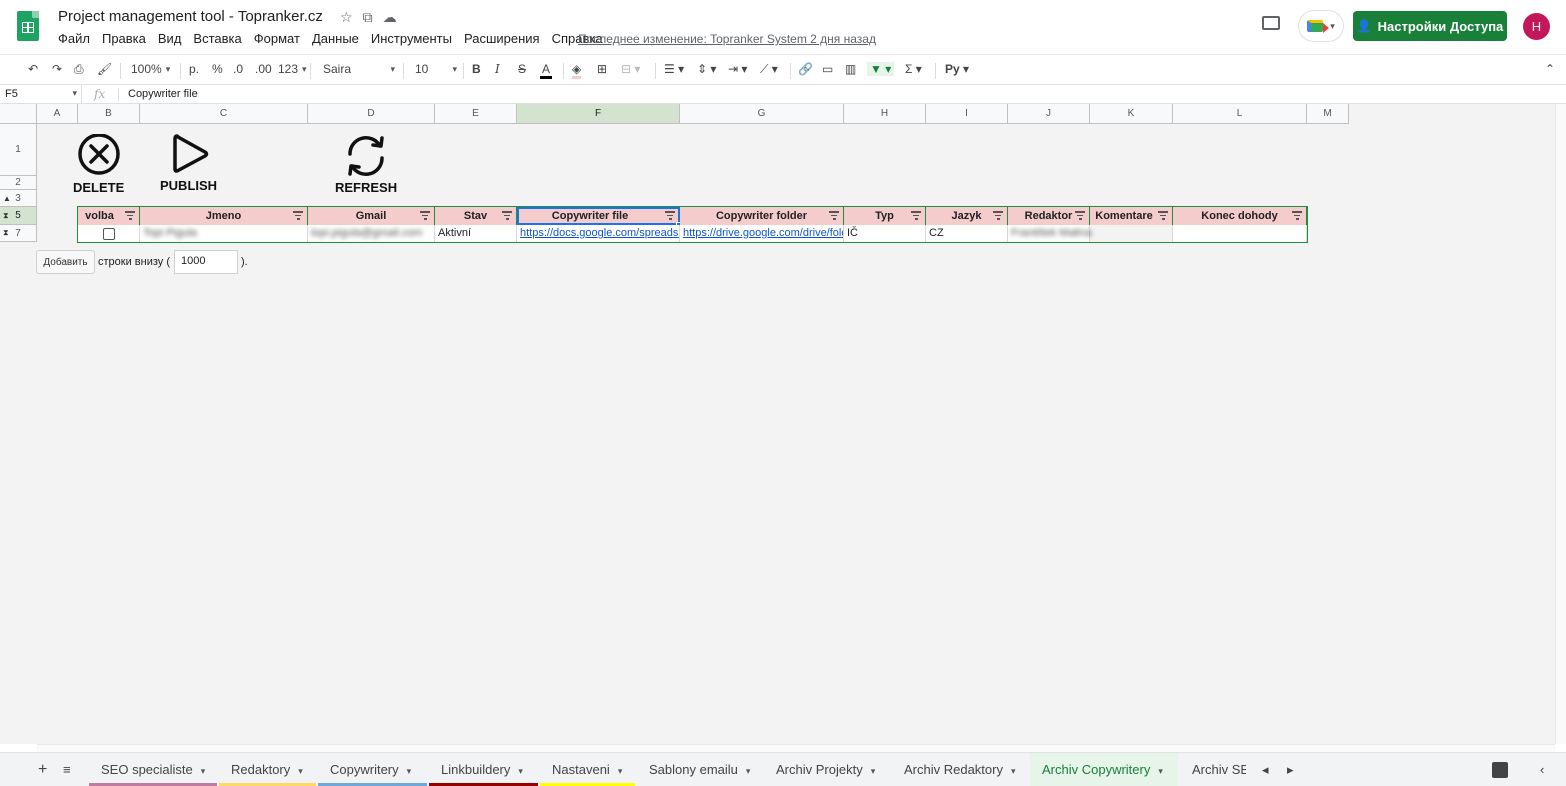 This screenshot has height=786, width=1566. Describe the element at coordinates (267, 769) in the screenshot. I see `tab-redaktory: Redaktory` at that location.